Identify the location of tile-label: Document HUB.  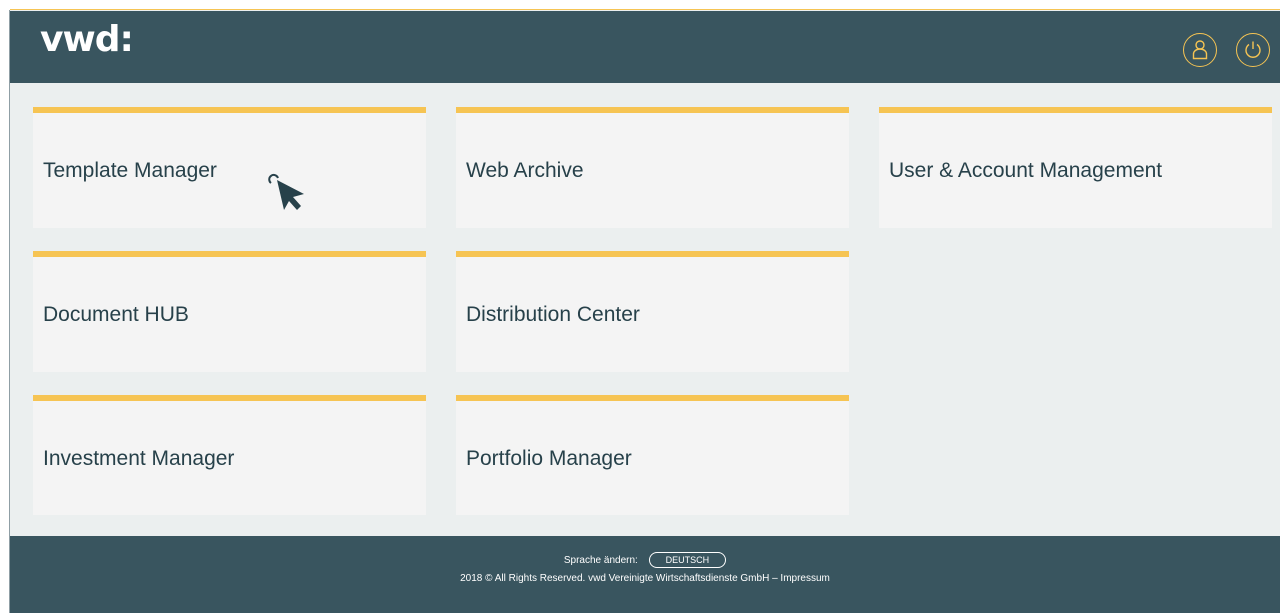
(116, 314).